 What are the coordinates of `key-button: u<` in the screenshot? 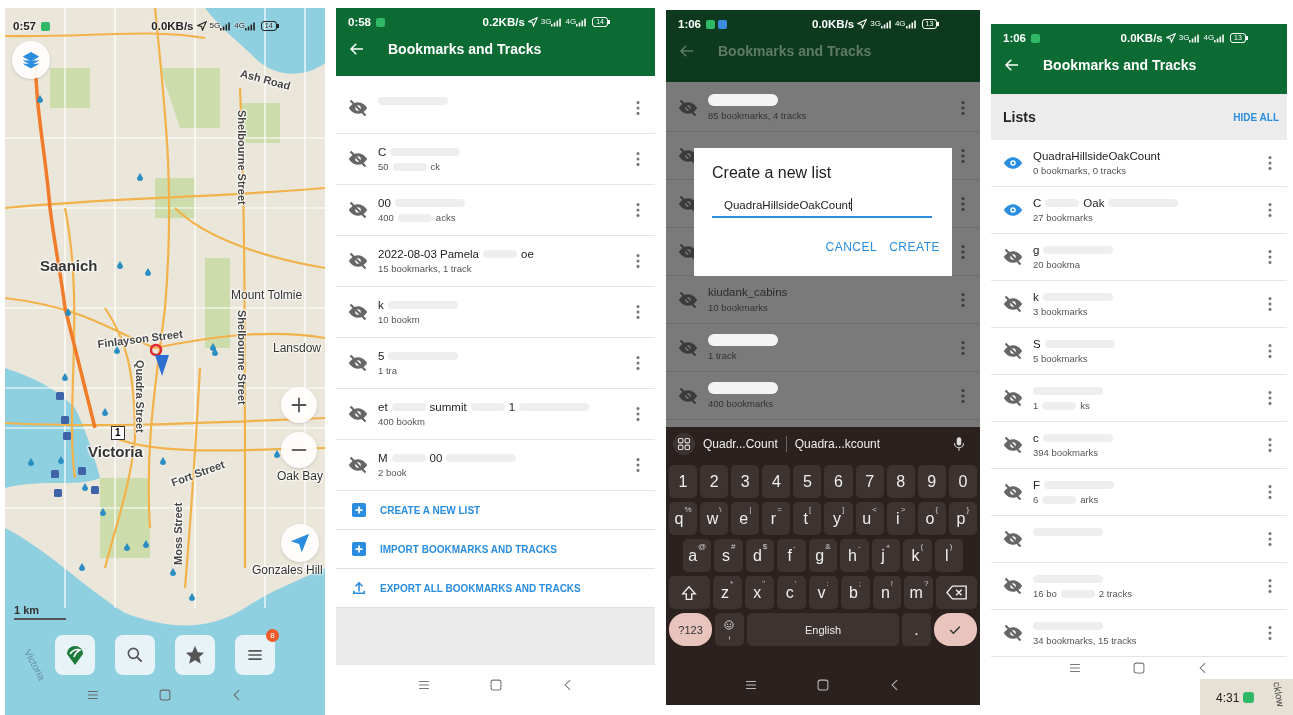 It's located at (869, 518).